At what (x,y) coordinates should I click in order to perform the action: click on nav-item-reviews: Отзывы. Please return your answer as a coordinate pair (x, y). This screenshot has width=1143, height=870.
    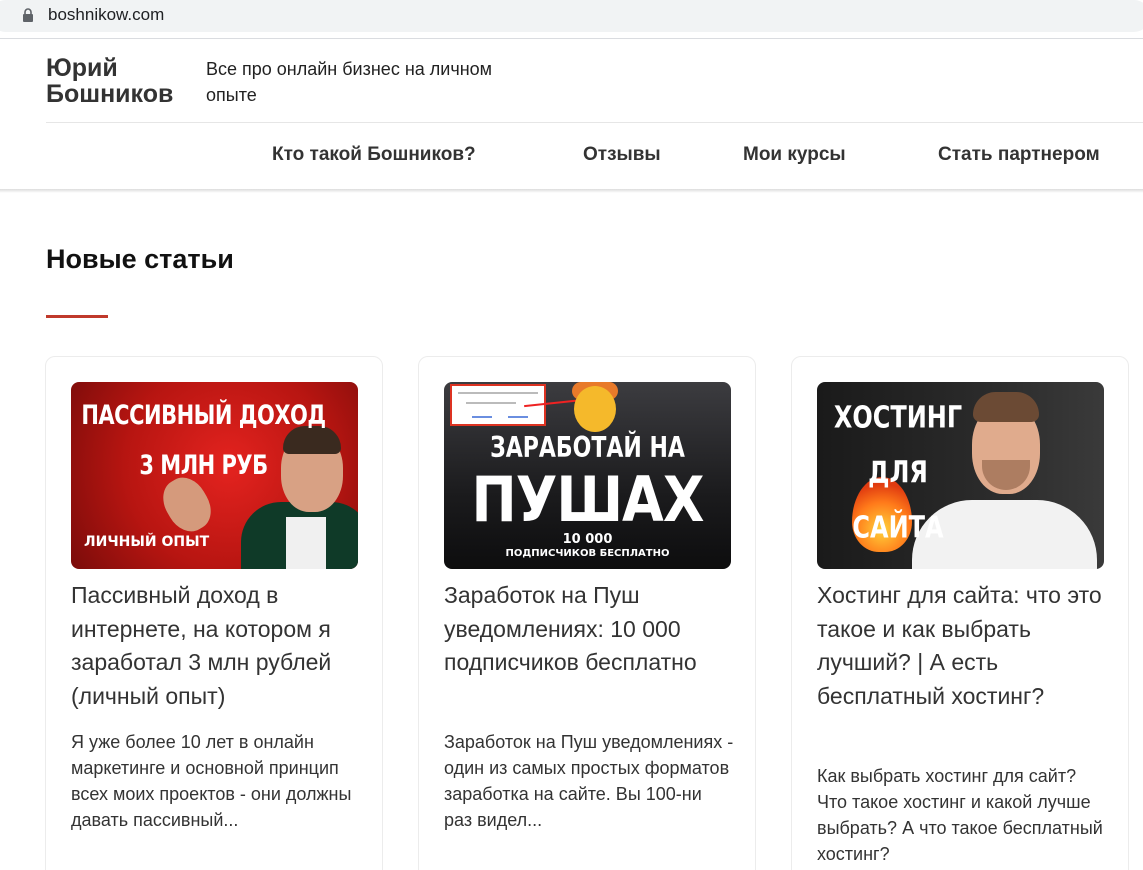
    Looking at the image, I should click on (622, 155).